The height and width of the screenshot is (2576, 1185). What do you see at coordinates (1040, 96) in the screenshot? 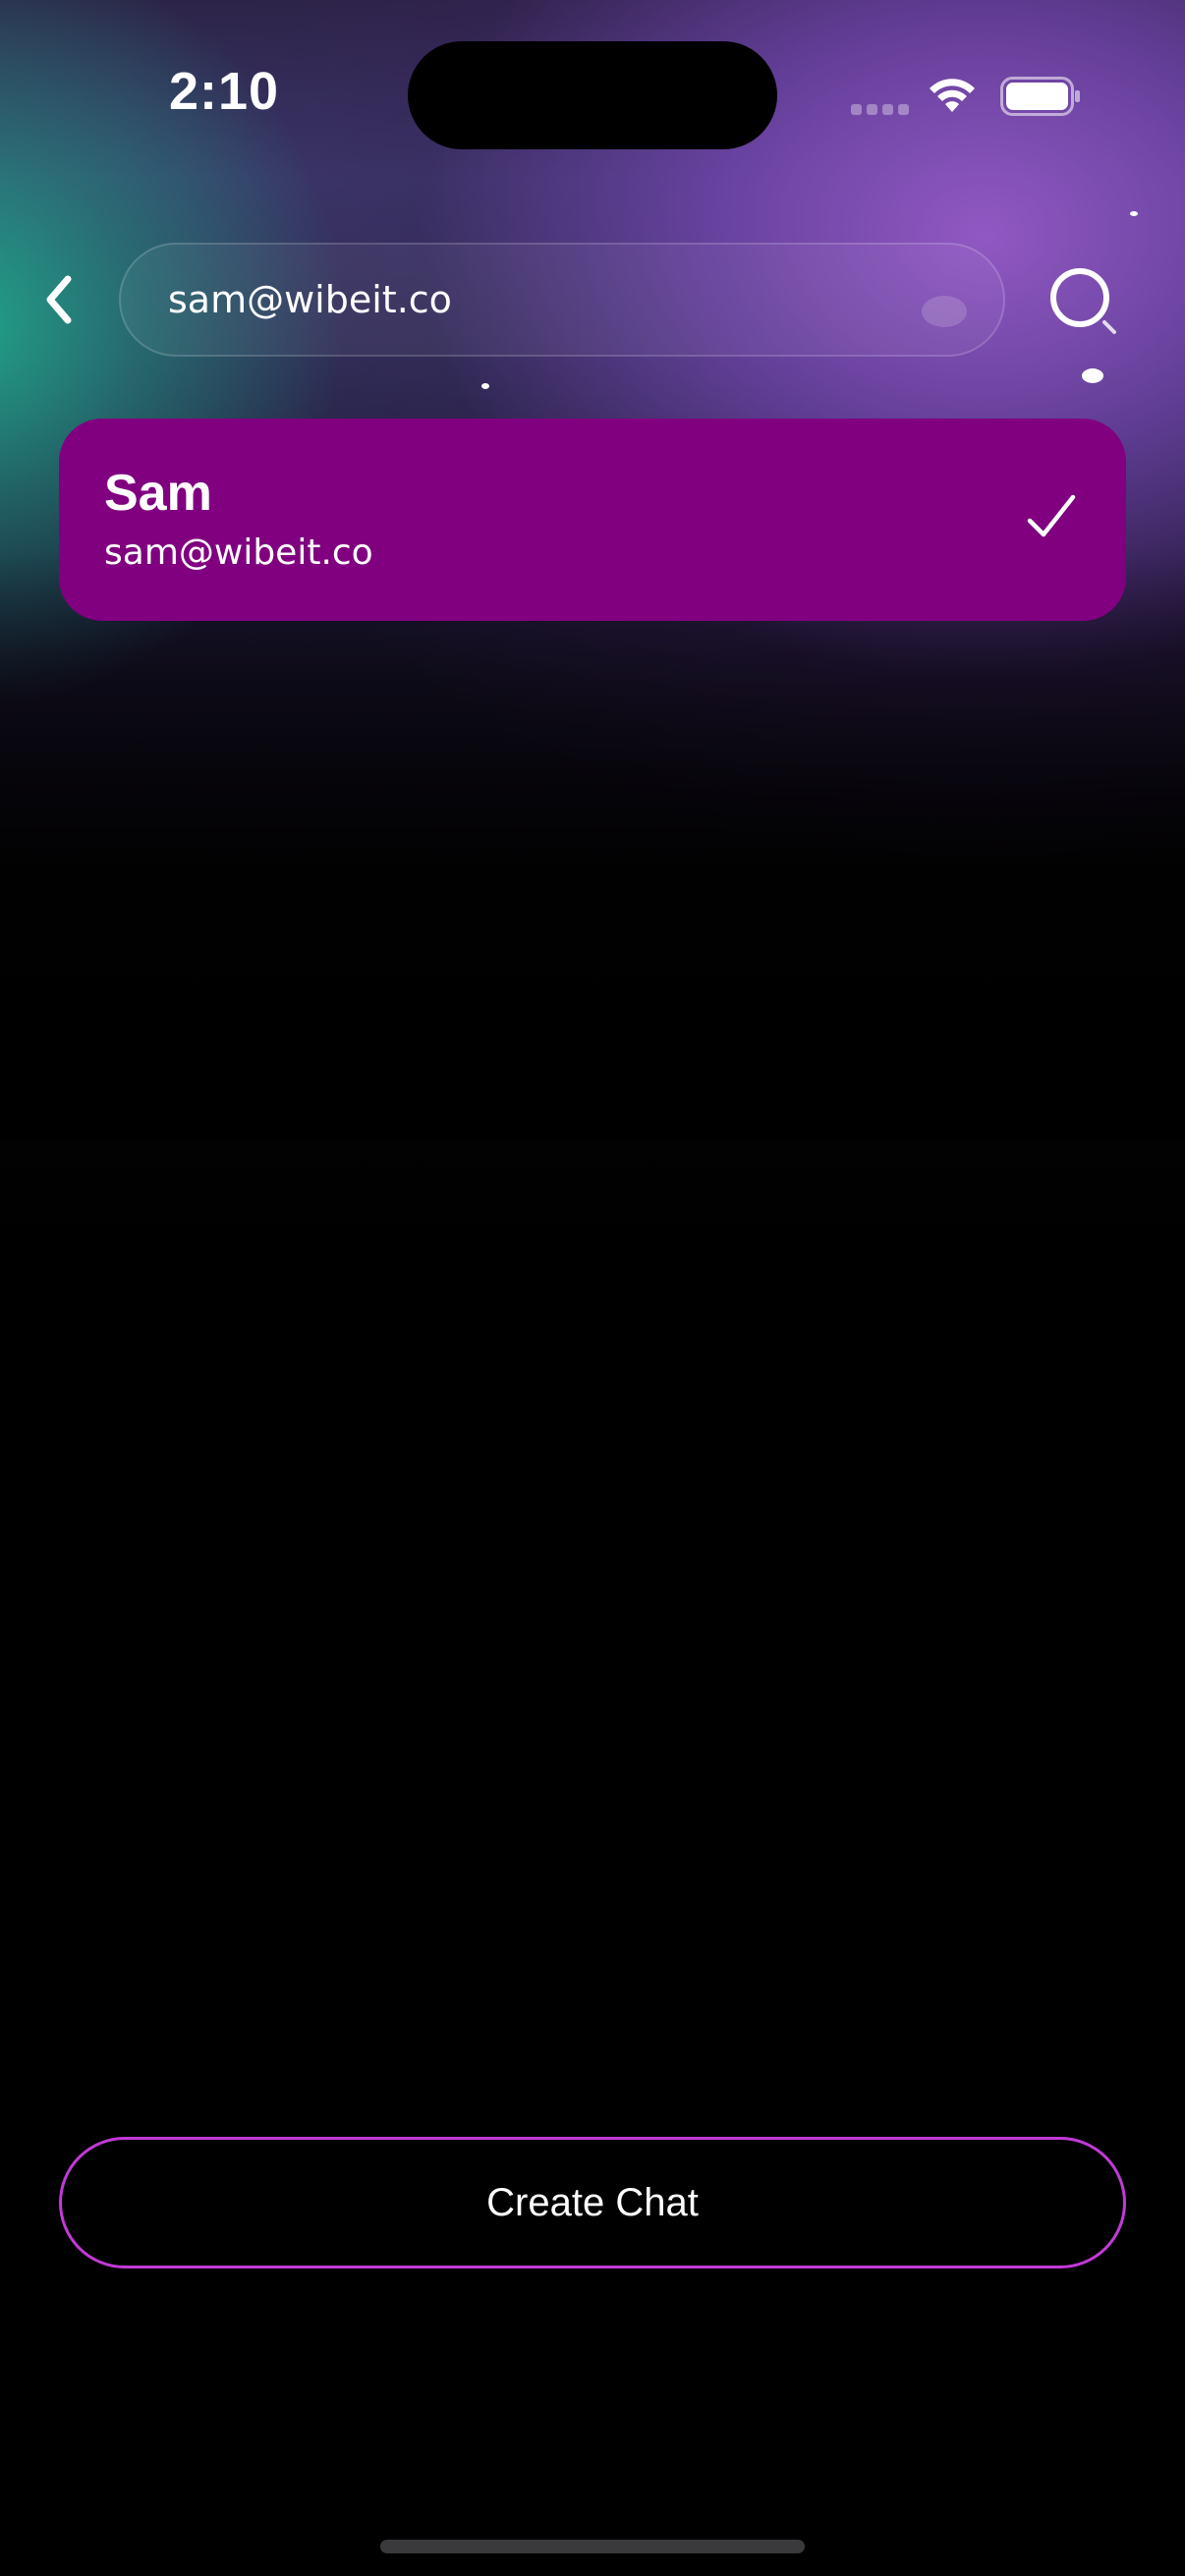
I see `battery-icon` at bounding box center [1040, 96].